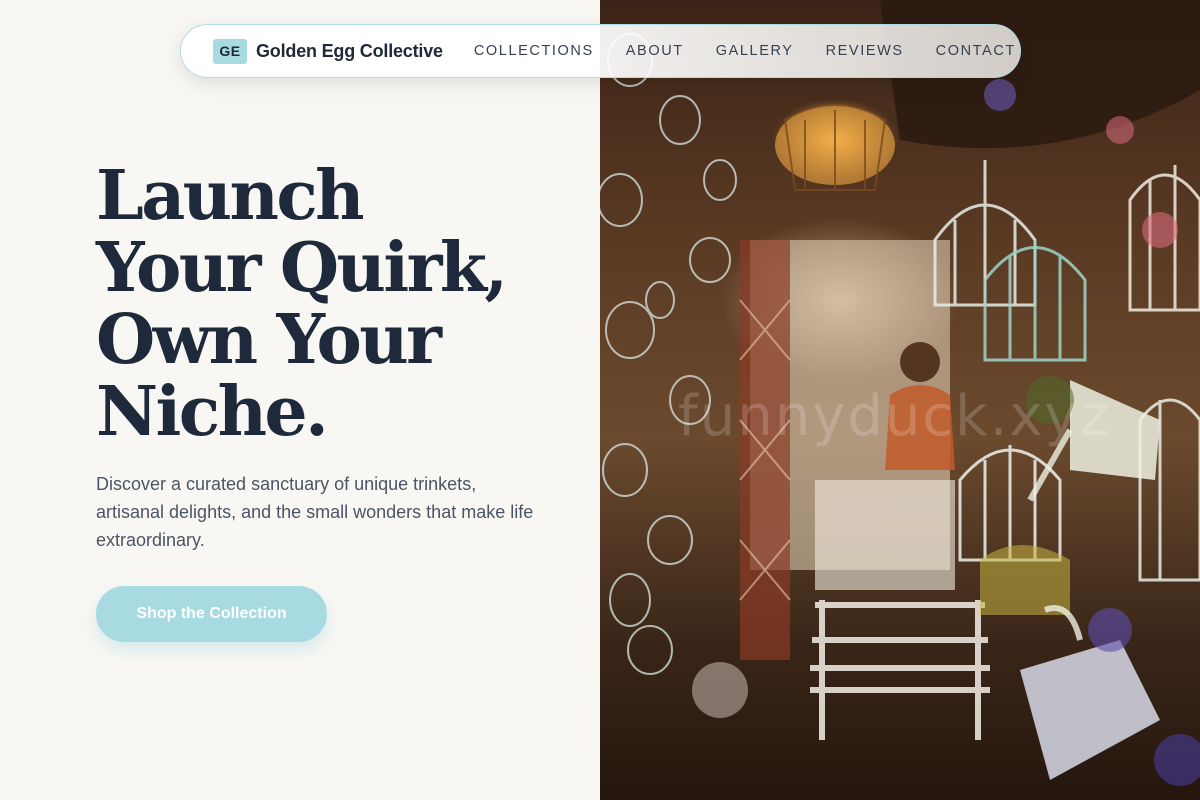 This screenshot has width=1200, height=800. Describe the element at coordinates (269, 340) in the screenshot. I see `headline-line: Own Your` at that location.